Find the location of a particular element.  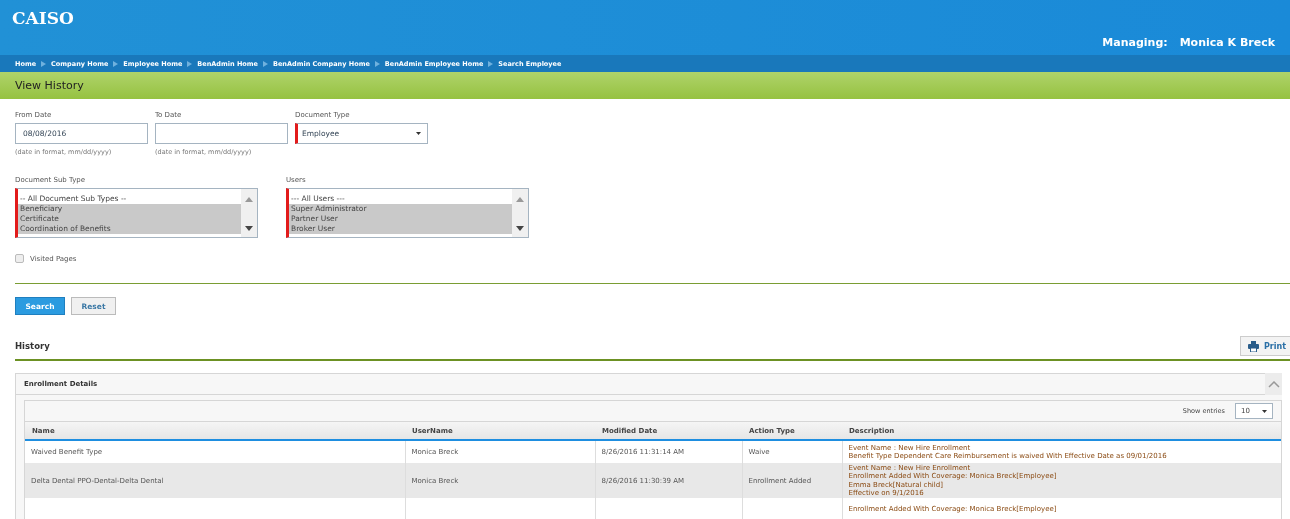

logo: CAISO is located at coordinates (43, 18).